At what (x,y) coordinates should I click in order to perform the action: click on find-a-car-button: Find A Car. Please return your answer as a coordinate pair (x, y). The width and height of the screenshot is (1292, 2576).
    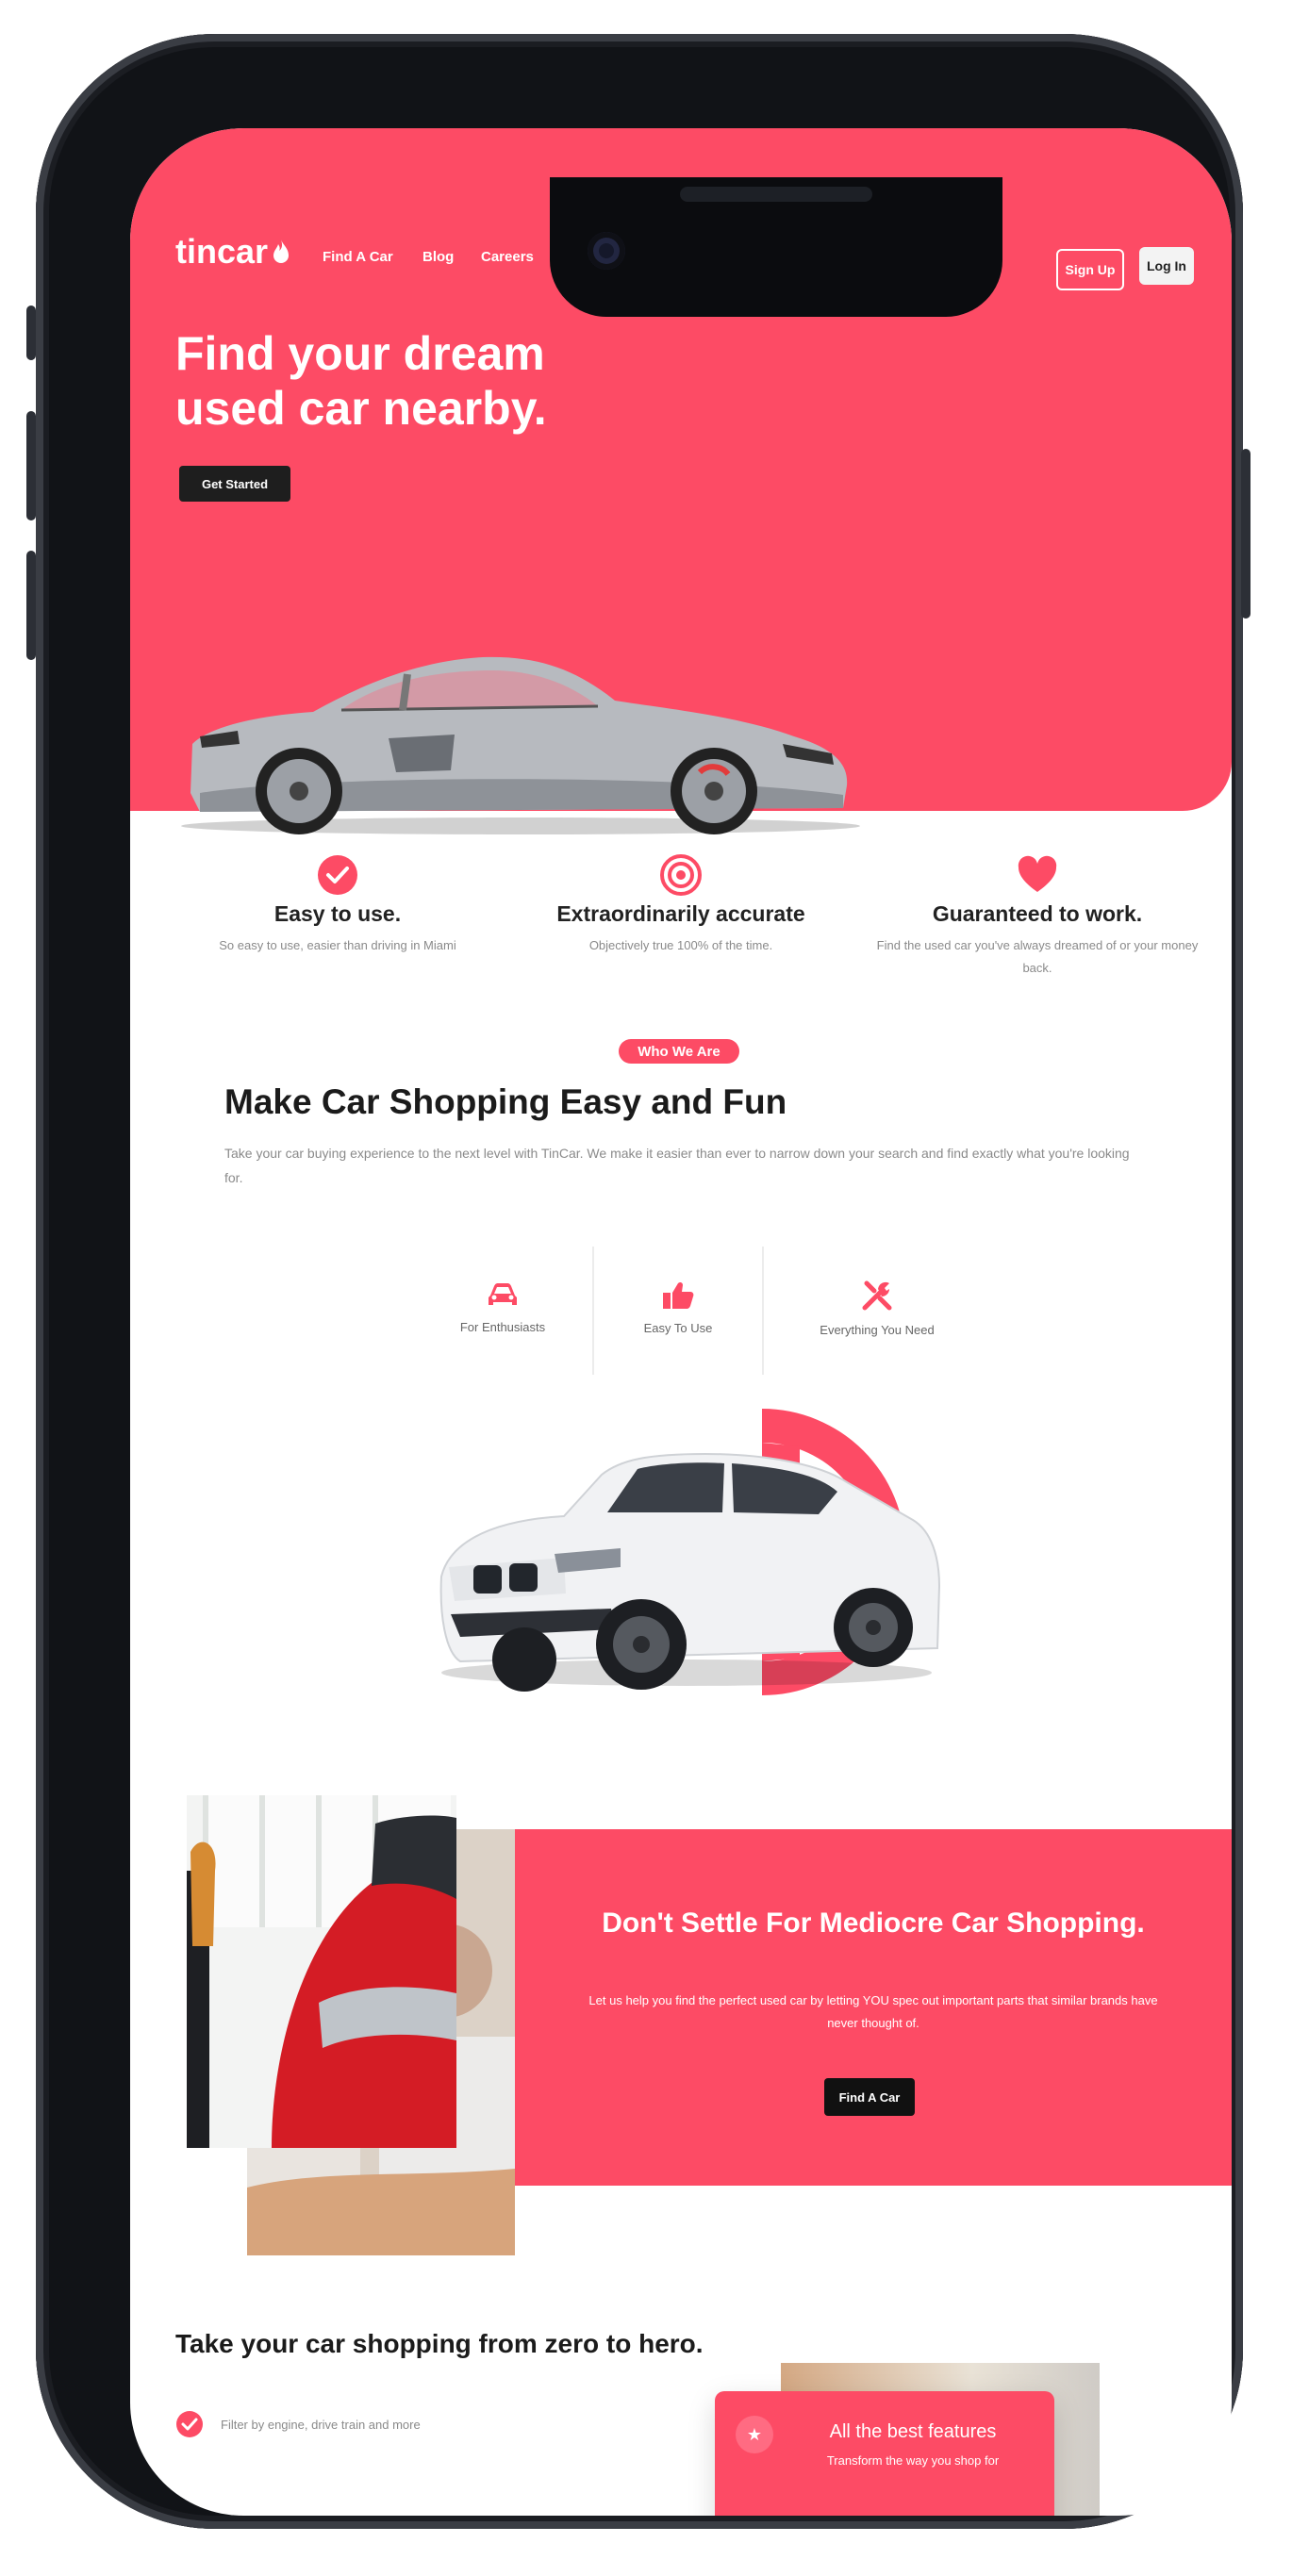
    Looking at the image, I should click on (869, 2097).